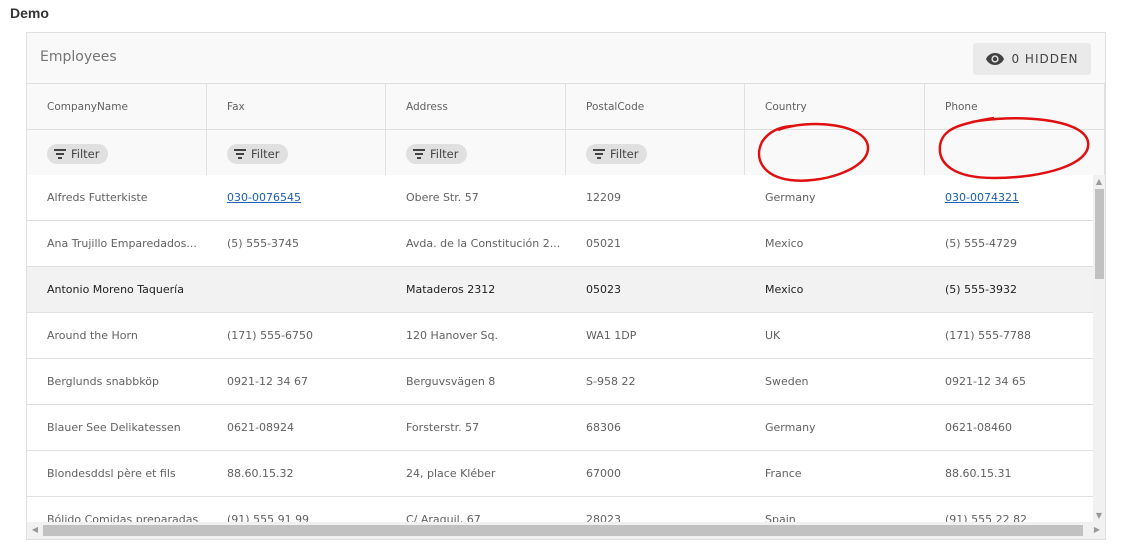  What do you see at coordinates (296, 289) in the screenshot?
I see `table-cell` at bounding box center [296, 289].